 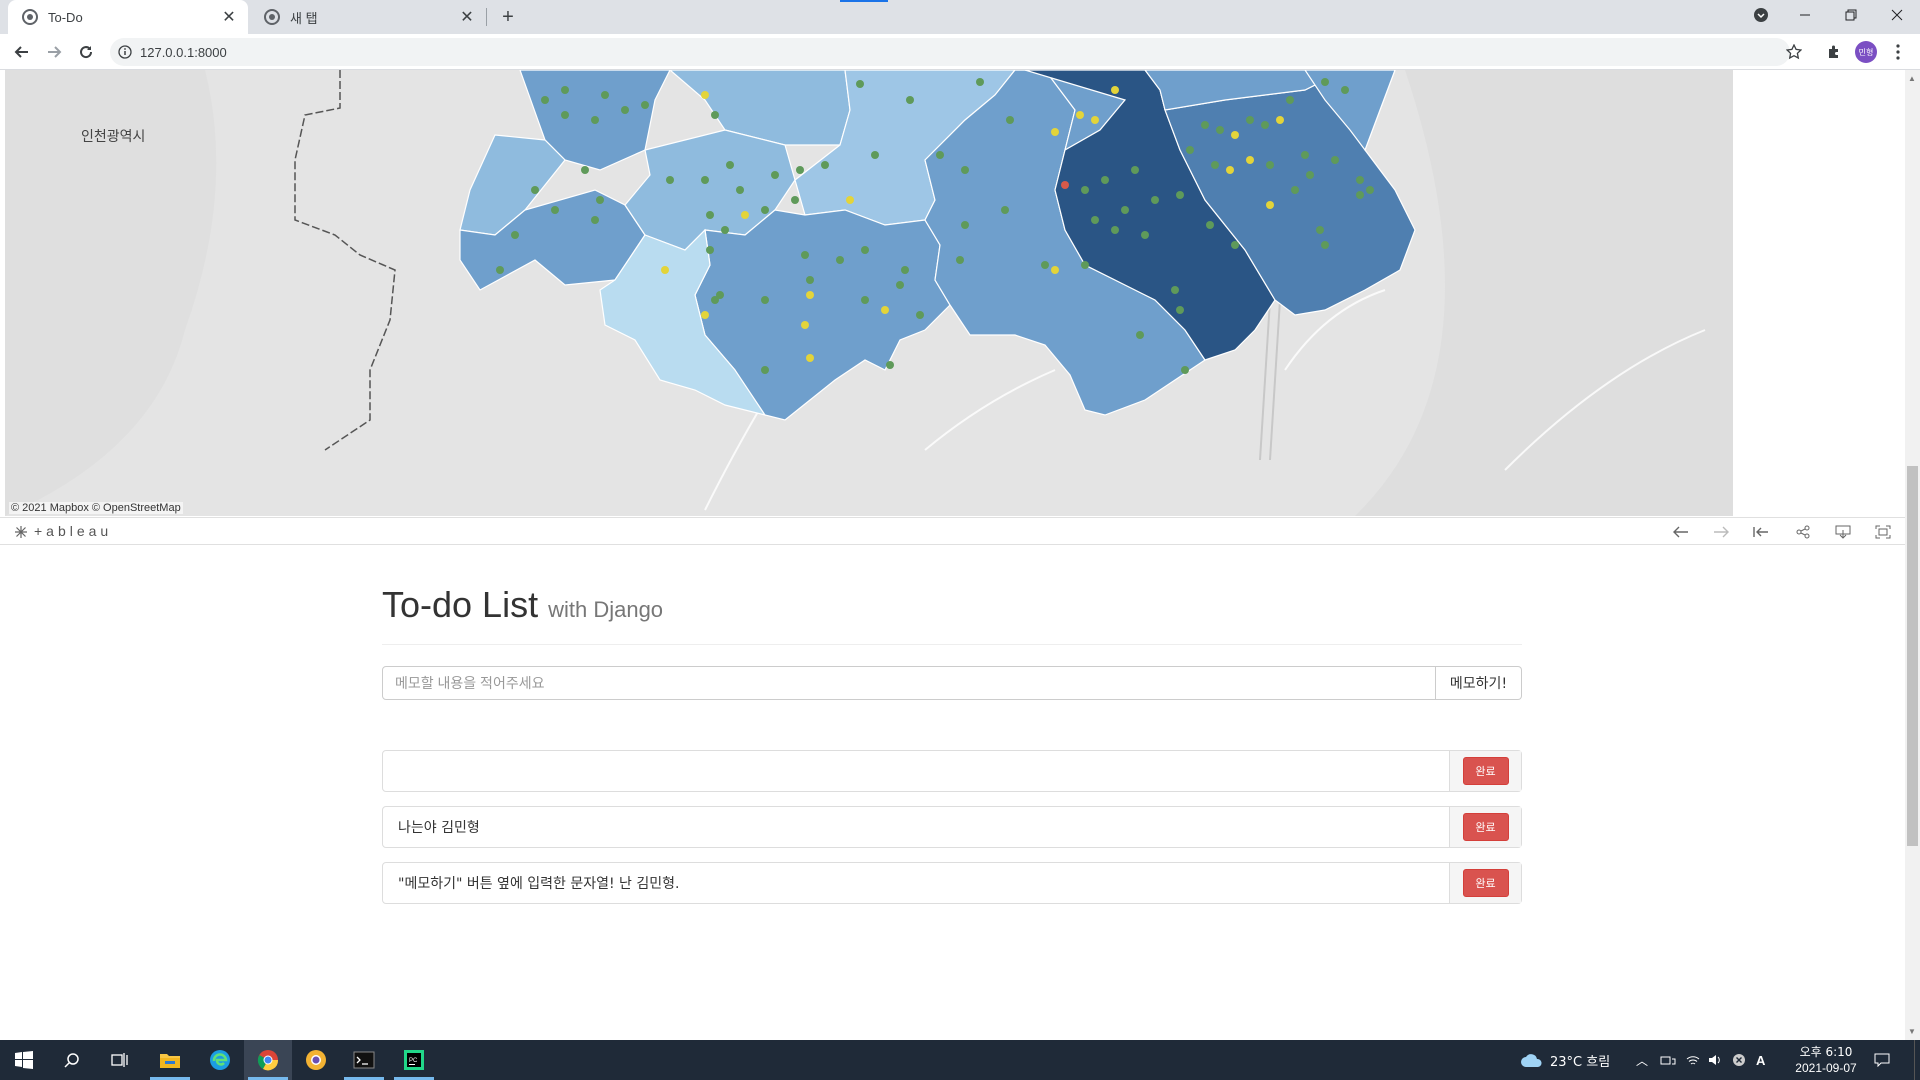 What do you see at coordinates (73, 531) in the screenshot?
I see `tableau-logo: +ableau` at bounding box center [73, 531].